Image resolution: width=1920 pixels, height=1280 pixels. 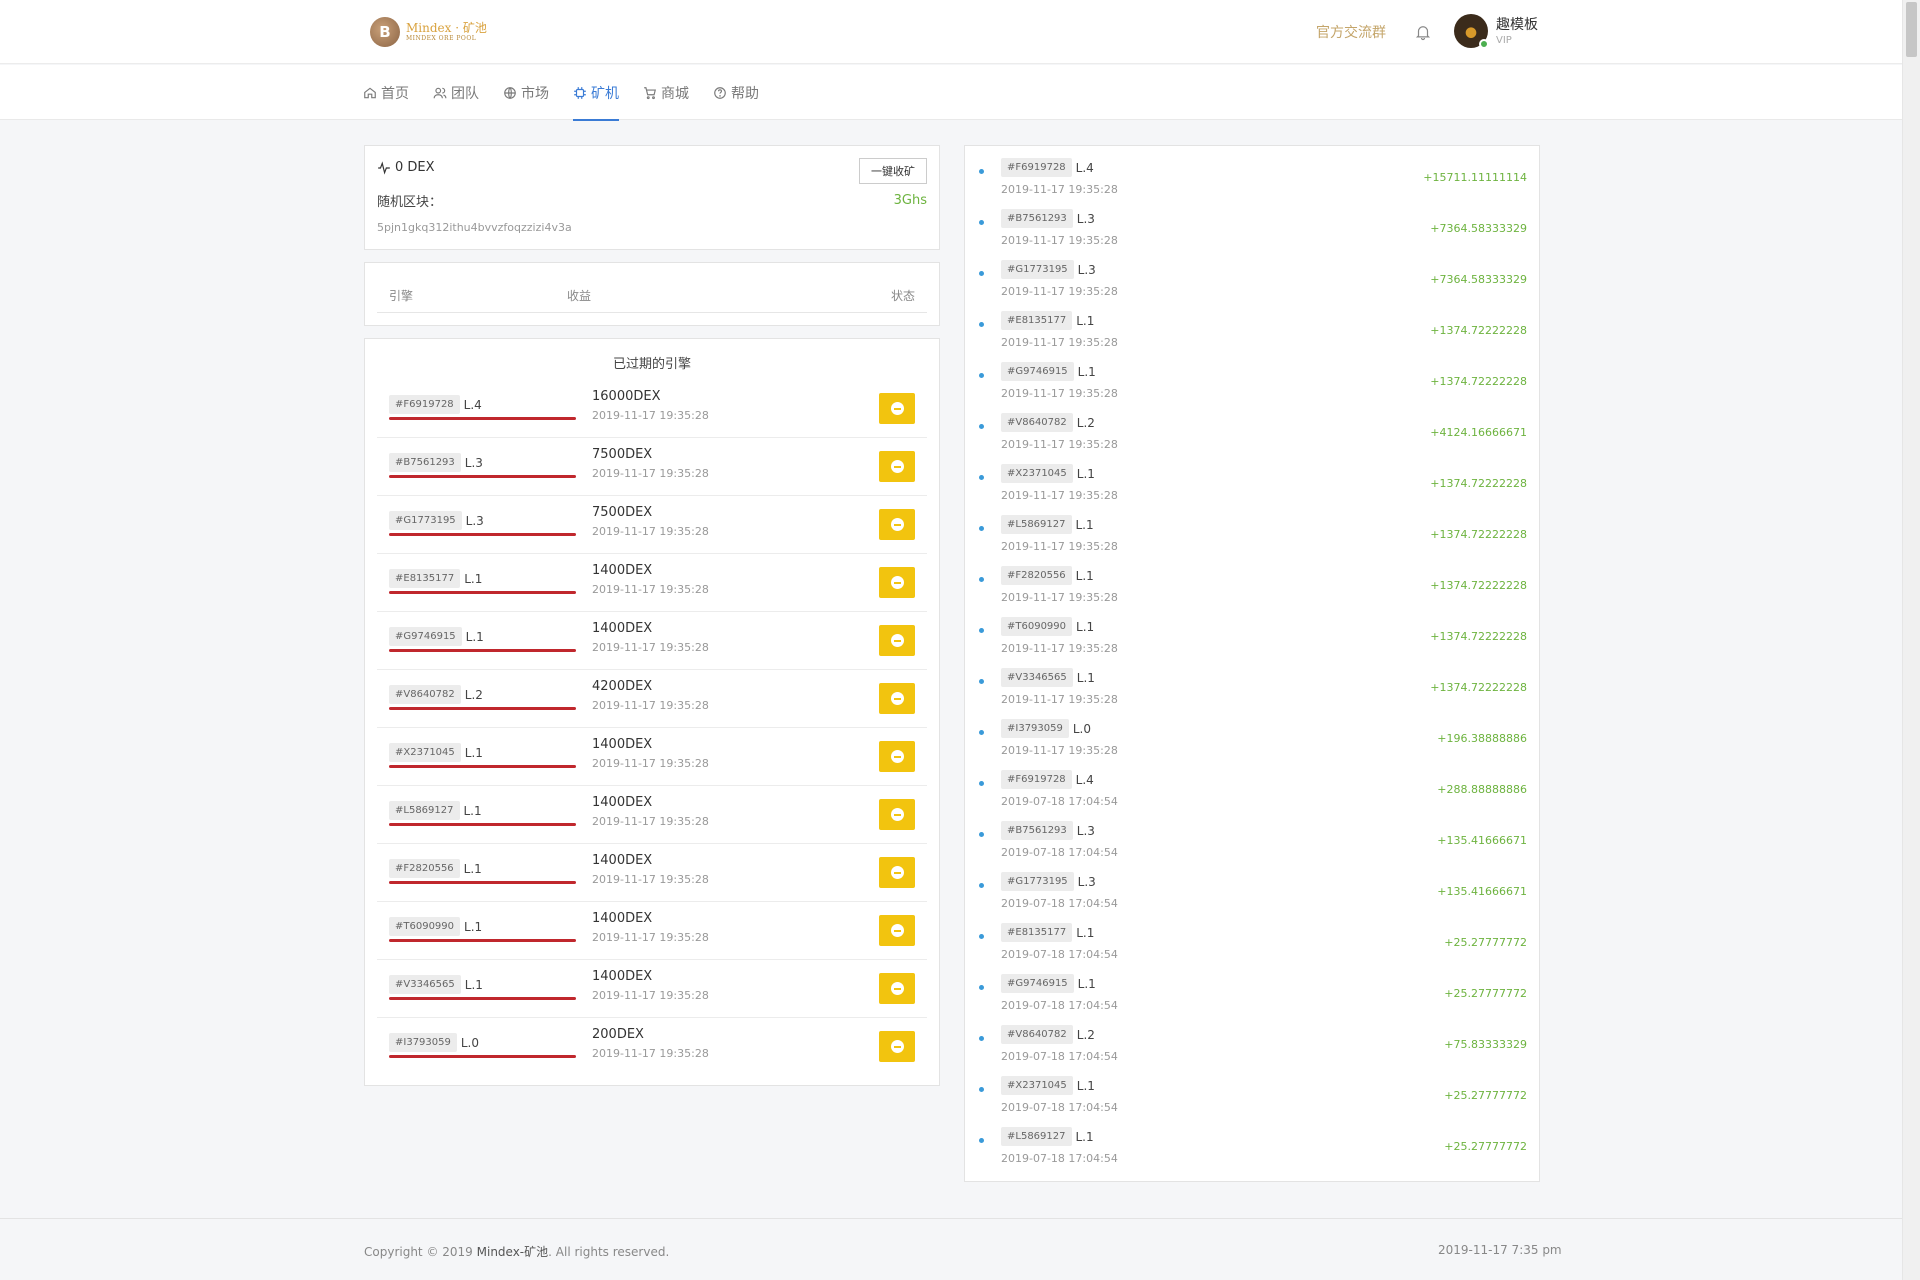 What do you see at coordinates (1911, 29) in the screenshot?
I see `scrollbar-thumb` at bounding box center [1911, 29].